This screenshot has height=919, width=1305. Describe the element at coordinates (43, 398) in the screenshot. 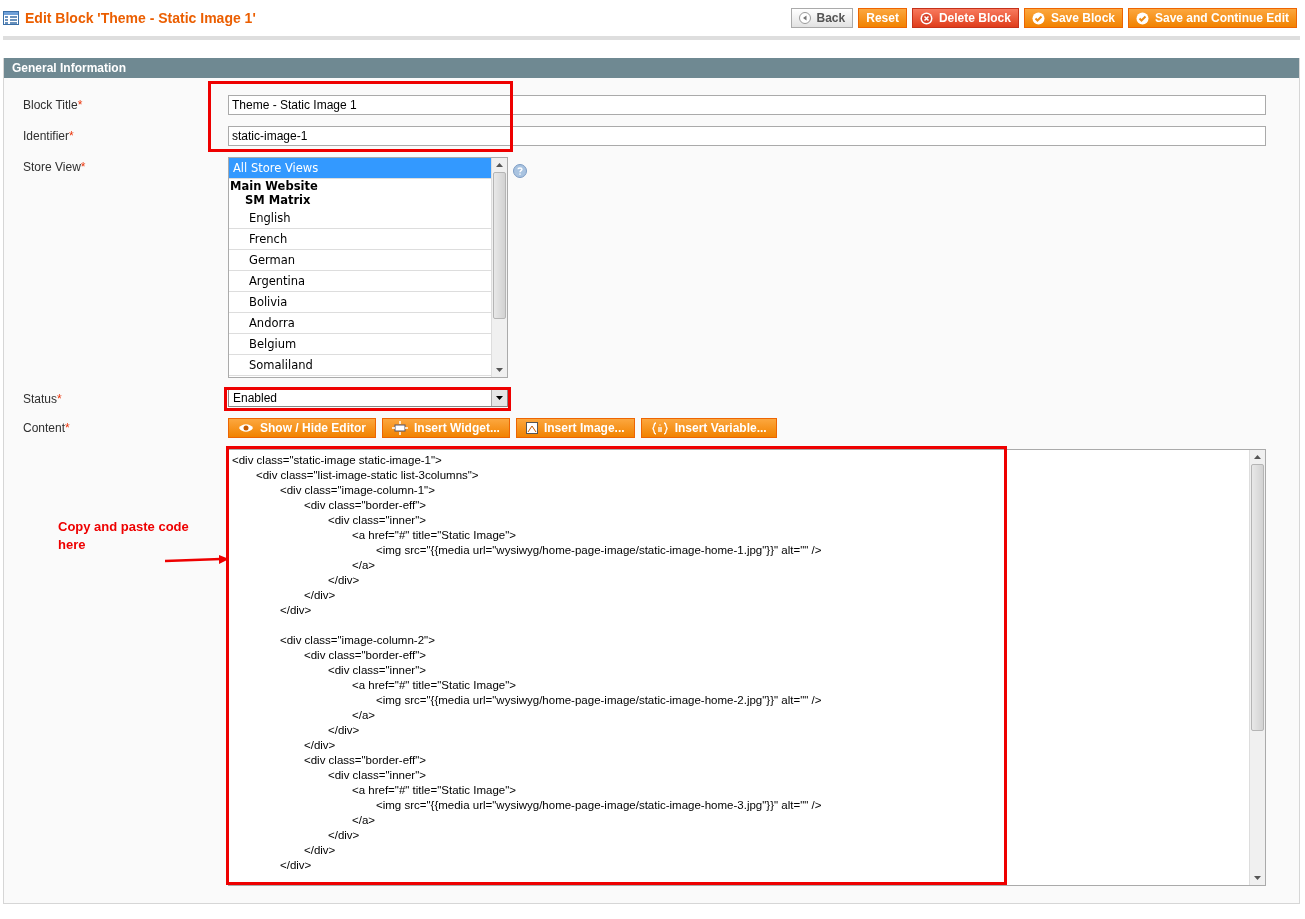

I see `field-label: Status*` at that location.